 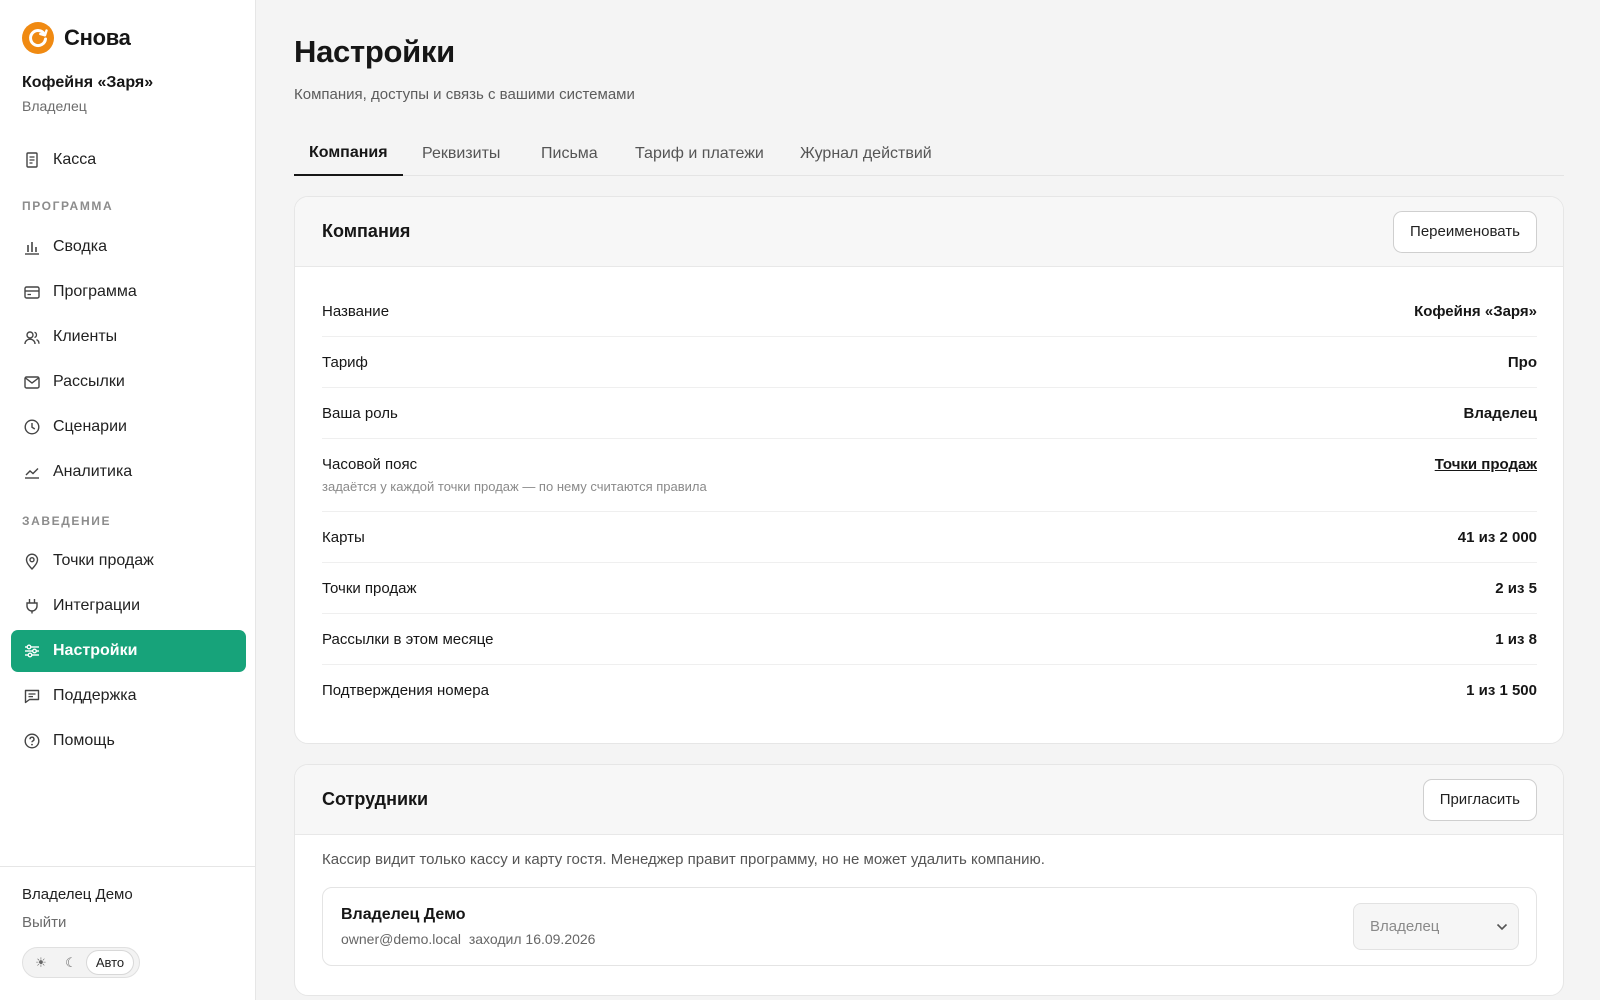 I want to click on nav-item-program: Программа, so click(x=128, y=292).